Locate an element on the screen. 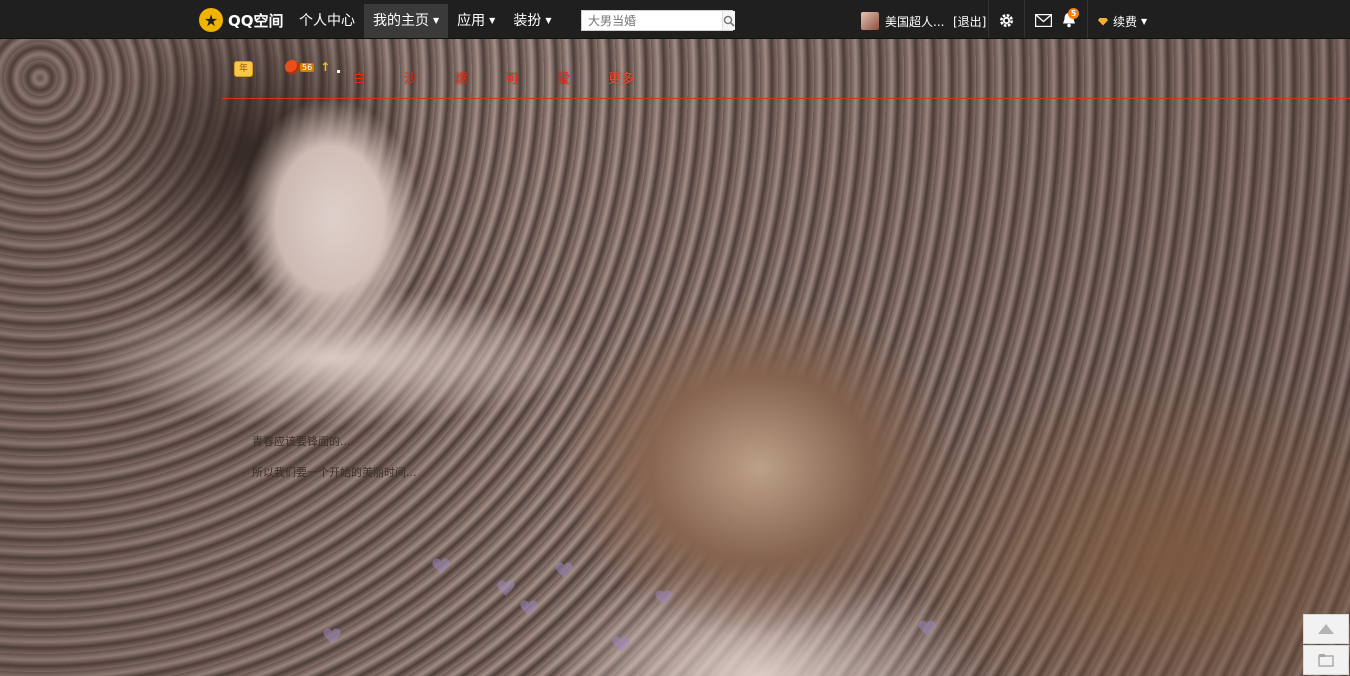 This screenshot has height=676, width=1350. main-nav: 个人中心 我的主页 ▼ 应用 ▼ 装扮 ▼ is located at coordinates (425, 21).